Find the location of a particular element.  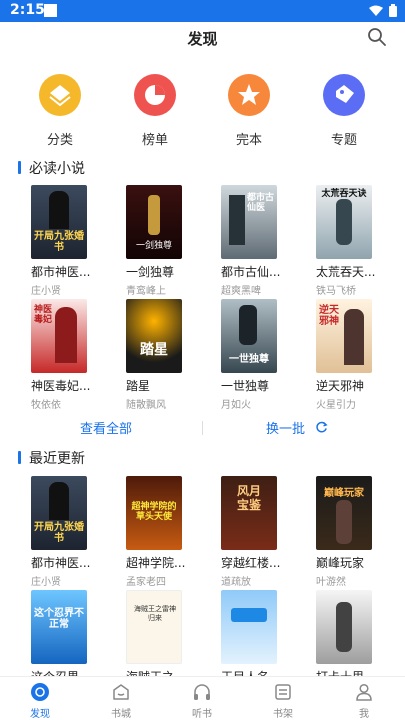

nav-bookshelf: 书架 is located at coordinates (283, 701).